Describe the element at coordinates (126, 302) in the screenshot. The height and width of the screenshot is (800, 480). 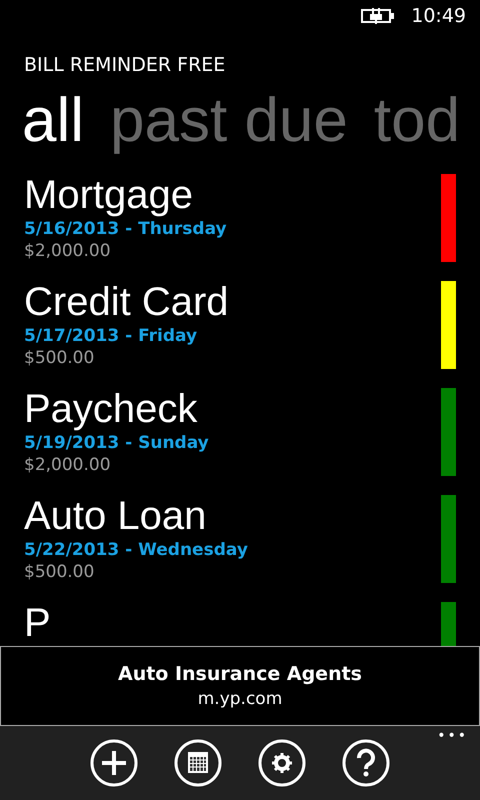
I see `bill-name: Credit Card` at that location.